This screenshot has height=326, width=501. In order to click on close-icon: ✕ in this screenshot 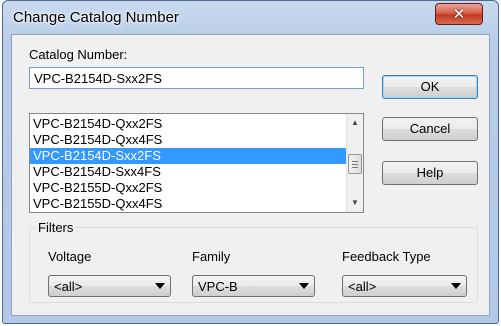, I will do `click(459, 14)`.